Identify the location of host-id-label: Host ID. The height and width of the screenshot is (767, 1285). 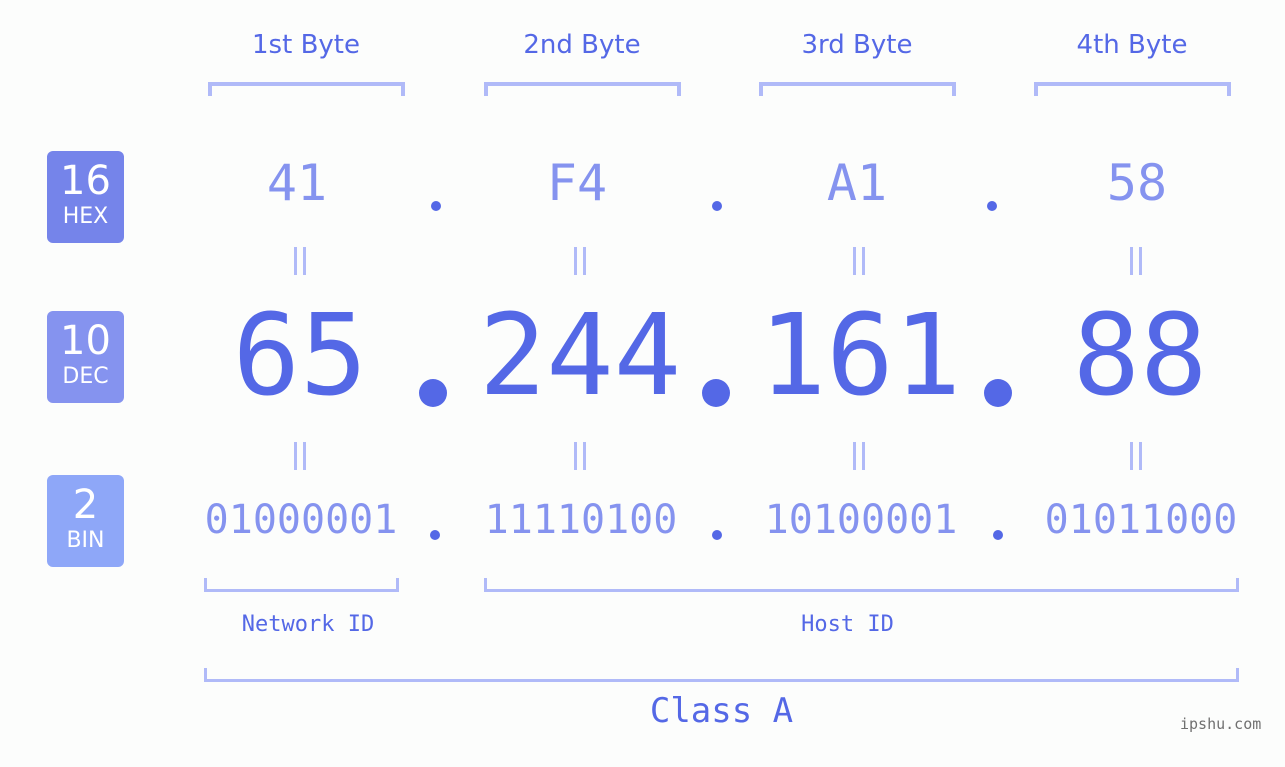
(847, 624).